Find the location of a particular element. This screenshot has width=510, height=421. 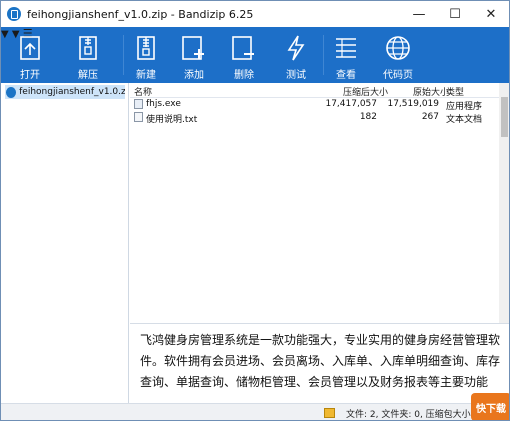

new-archive-button: 新建 is located at coordinates (146, 55).